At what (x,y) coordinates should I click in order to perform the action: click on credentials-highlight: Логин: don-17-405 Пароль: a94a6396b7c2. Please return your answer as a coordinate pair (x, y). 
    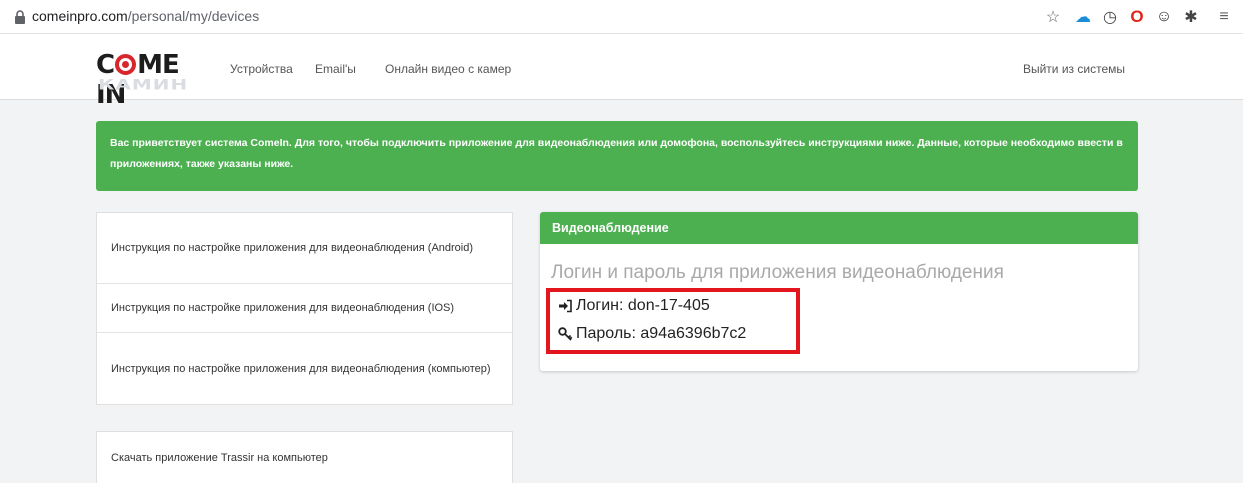
    Looking at the image, I should click on (673, 321).